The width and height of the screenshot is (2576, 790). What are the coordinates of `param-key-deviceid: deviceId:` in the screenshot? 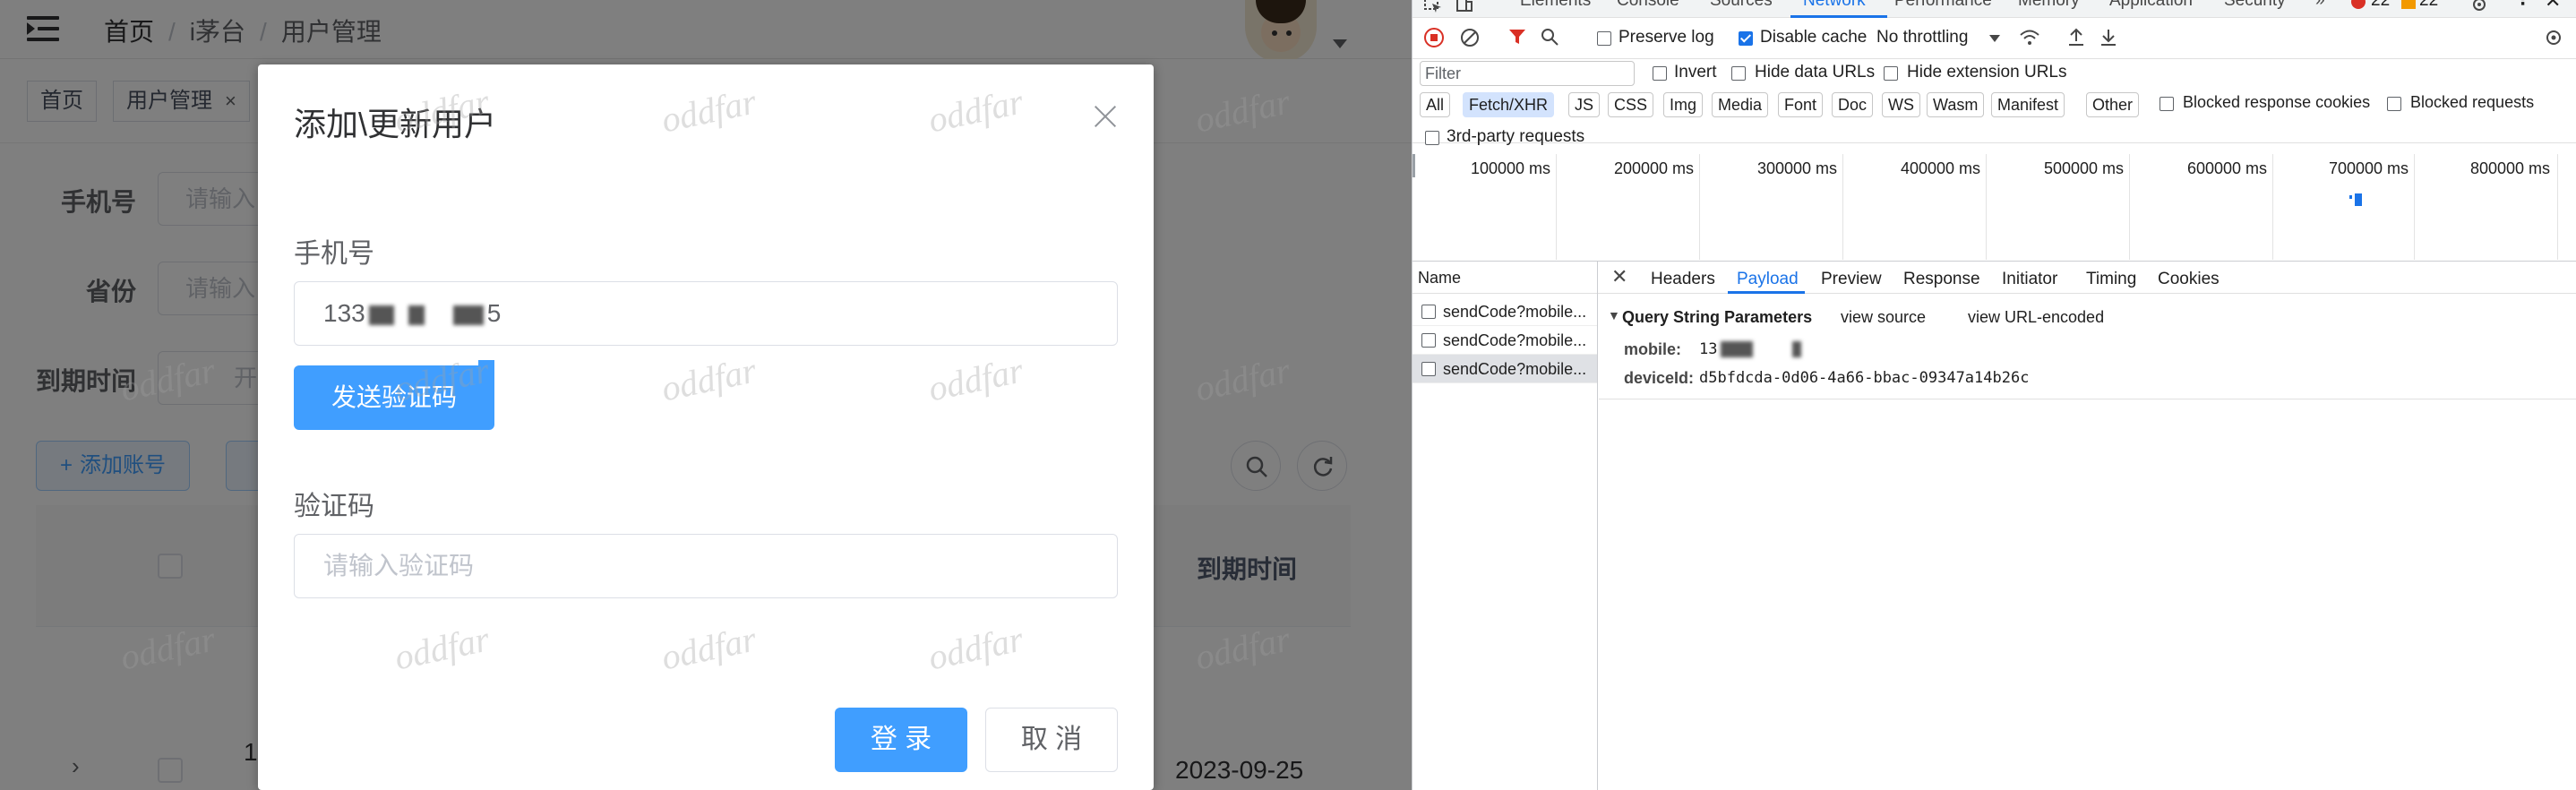 It's located at (1659, 378).